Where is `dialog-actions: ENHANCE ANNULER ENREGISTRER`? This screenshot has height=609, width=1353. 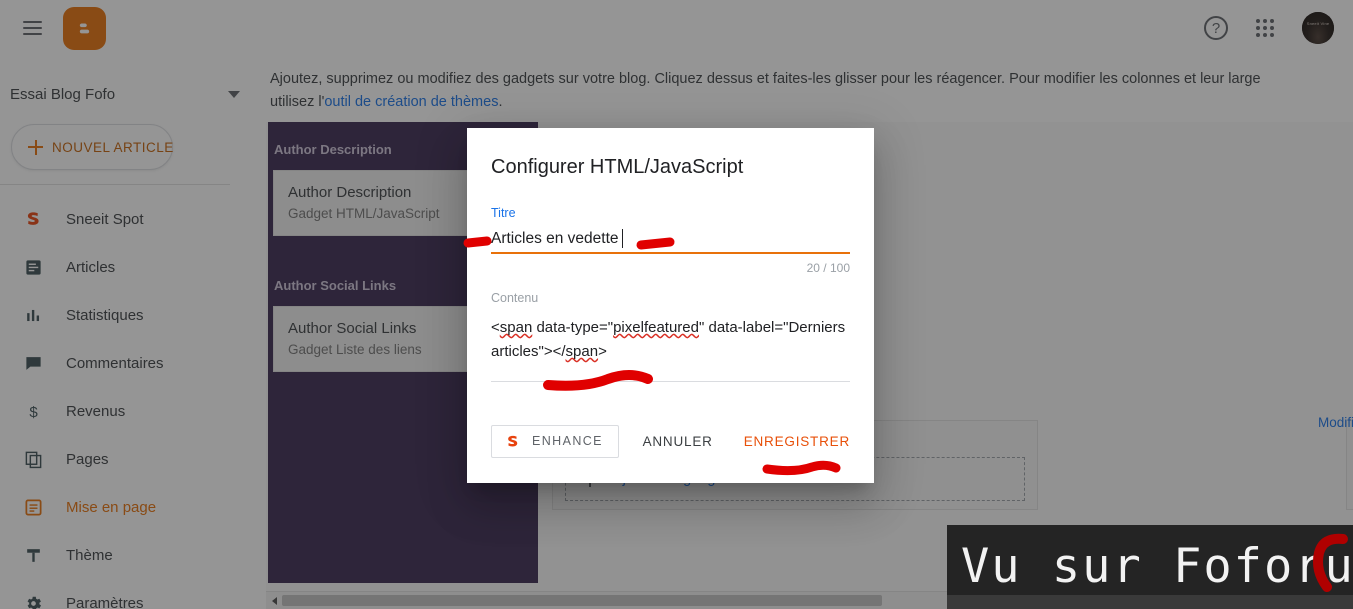 dialog-actions: ENHANCE ANNULER ENREGISTRER is located at coordinates (670, 441).